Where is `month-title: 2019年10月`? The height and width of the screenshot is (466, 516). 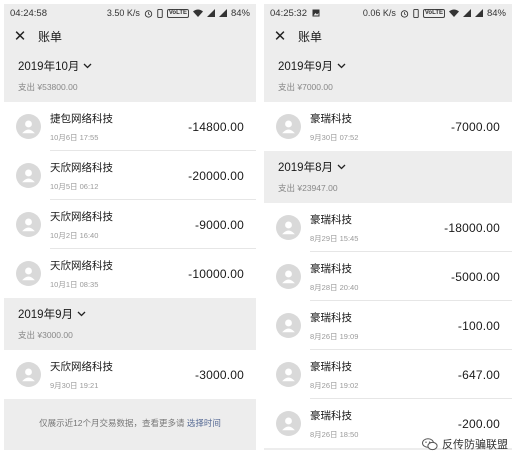 month-title: 2019年10月 is located at coordinates (49, 67).